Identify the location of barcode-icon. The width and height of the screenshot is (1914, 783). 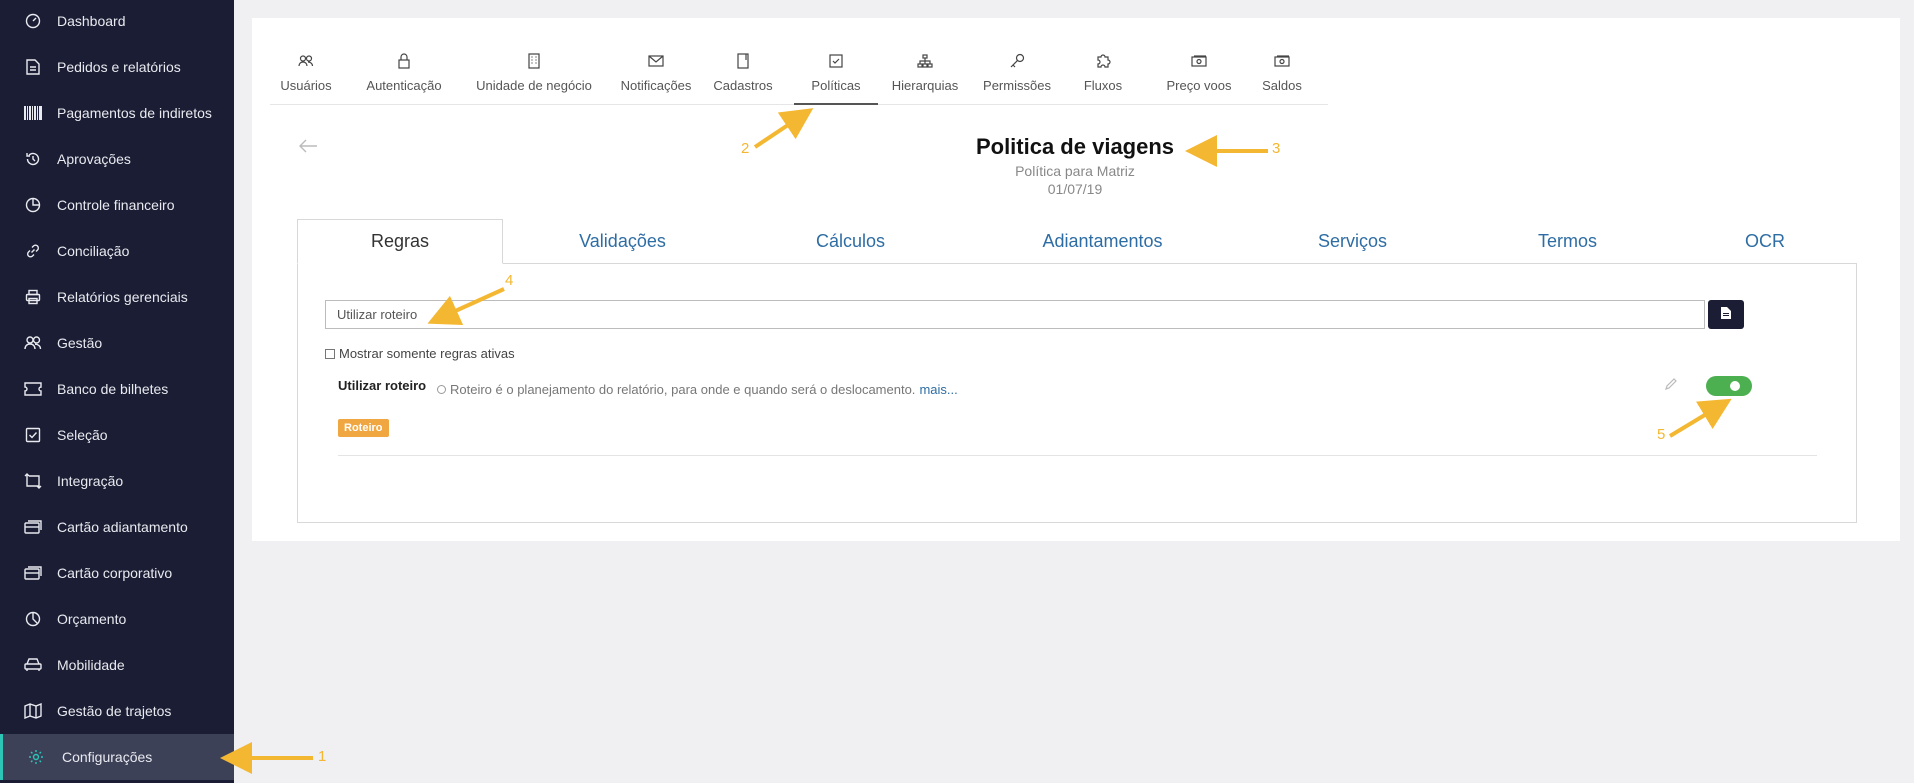
(33, 113).